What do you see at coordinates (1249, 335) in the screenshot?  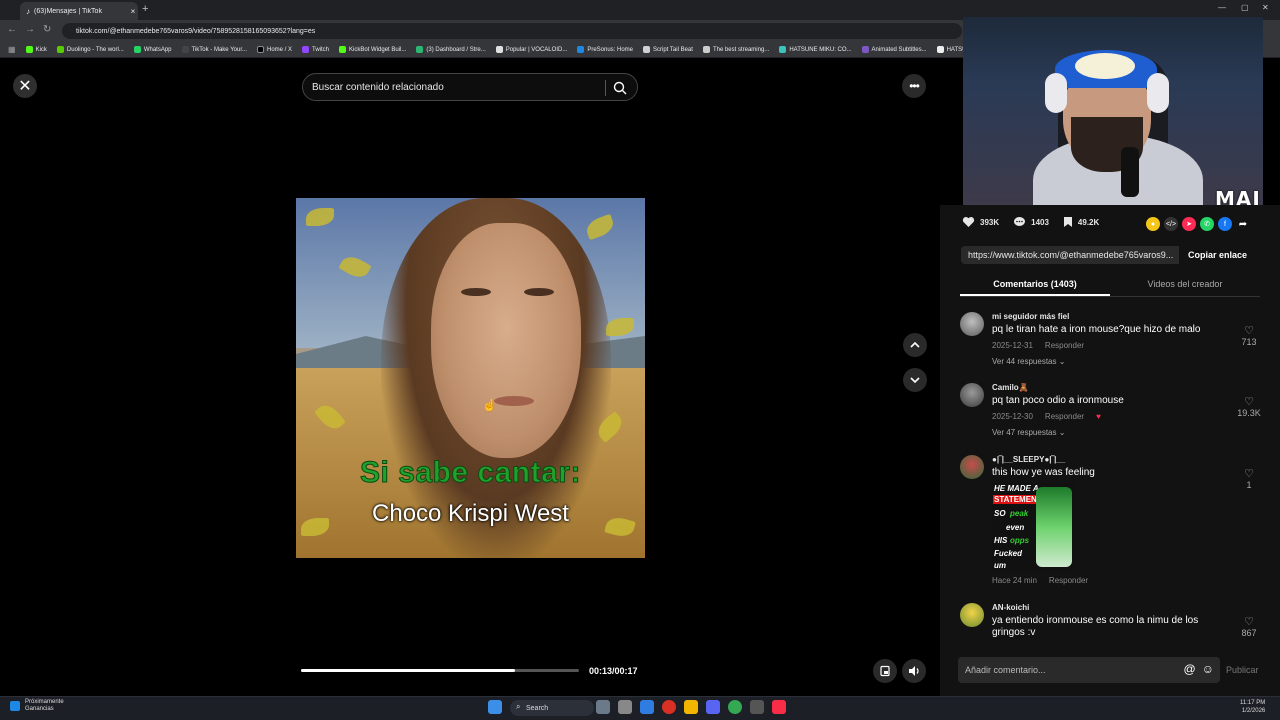 I see `comment-like-button: ♡ 713` at bounding box center [1249, 335].